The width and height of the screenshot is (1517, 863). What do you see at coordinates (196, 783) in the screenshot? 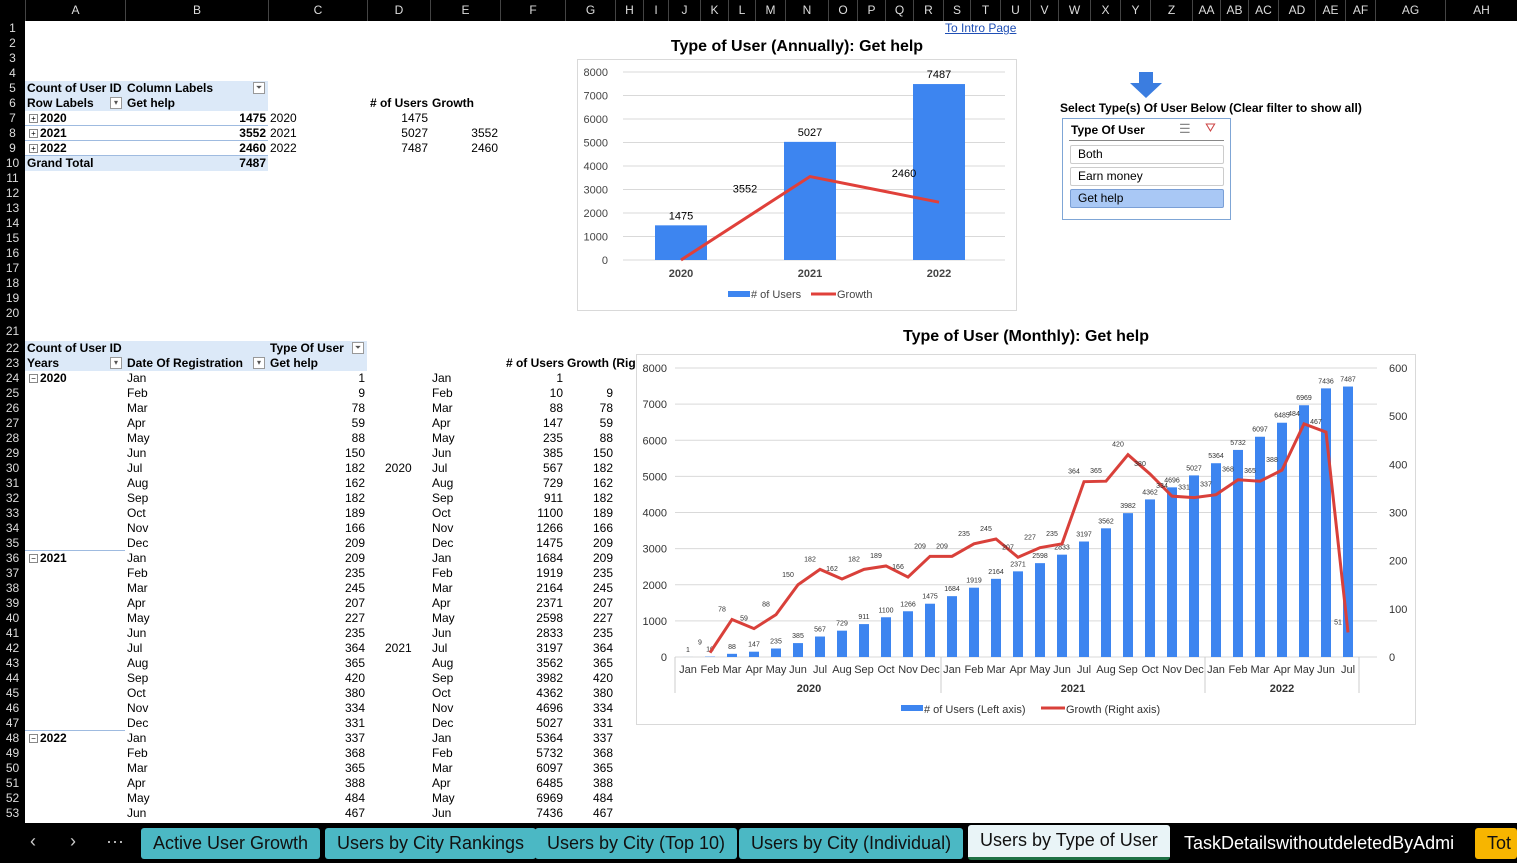
I see `pivot-month: Apr` at bounding box center [196, 783].